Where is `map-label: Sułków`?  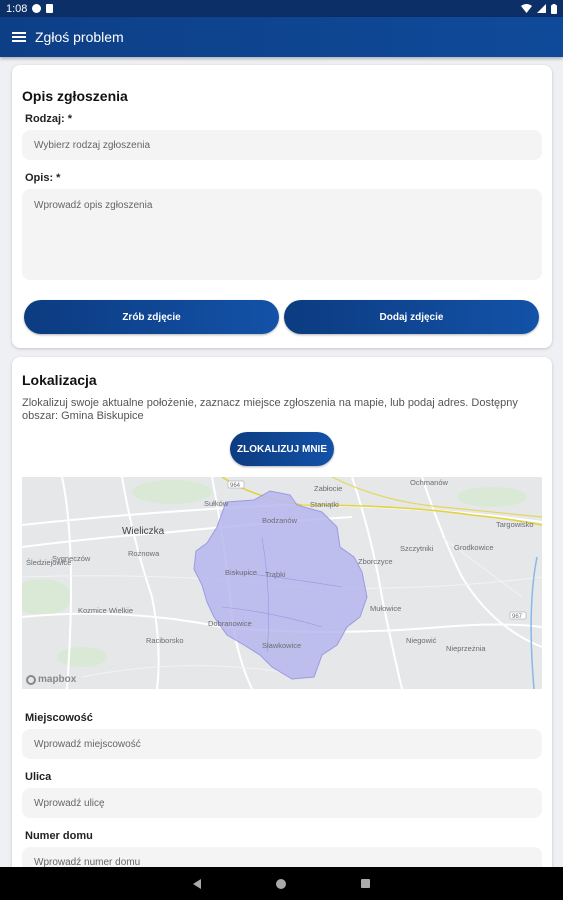
map-label: Sułków is located at coordinates (216, 503).